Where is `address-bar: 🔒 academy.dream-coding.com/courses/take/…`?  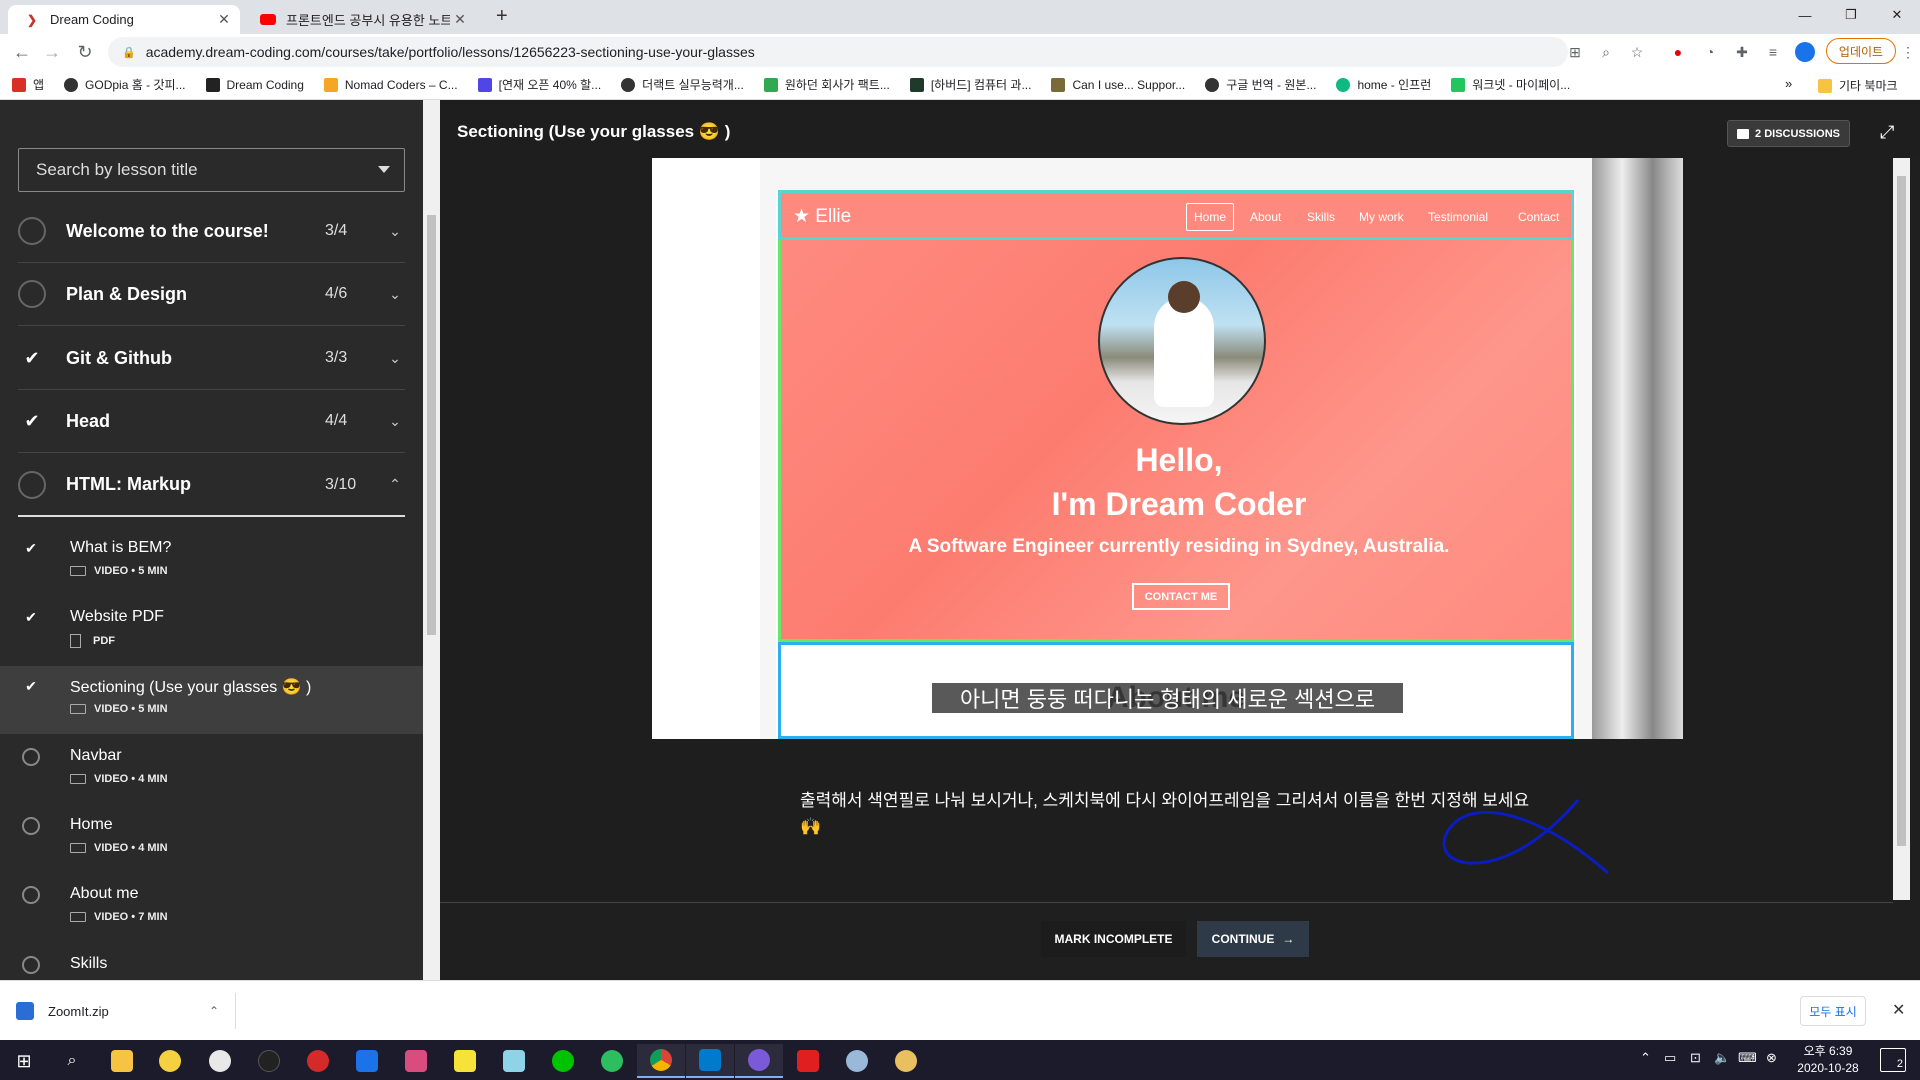
address-bar: 🔒 academy.dream-coding.com/courses/take/… is located at coordinates (838, 52).